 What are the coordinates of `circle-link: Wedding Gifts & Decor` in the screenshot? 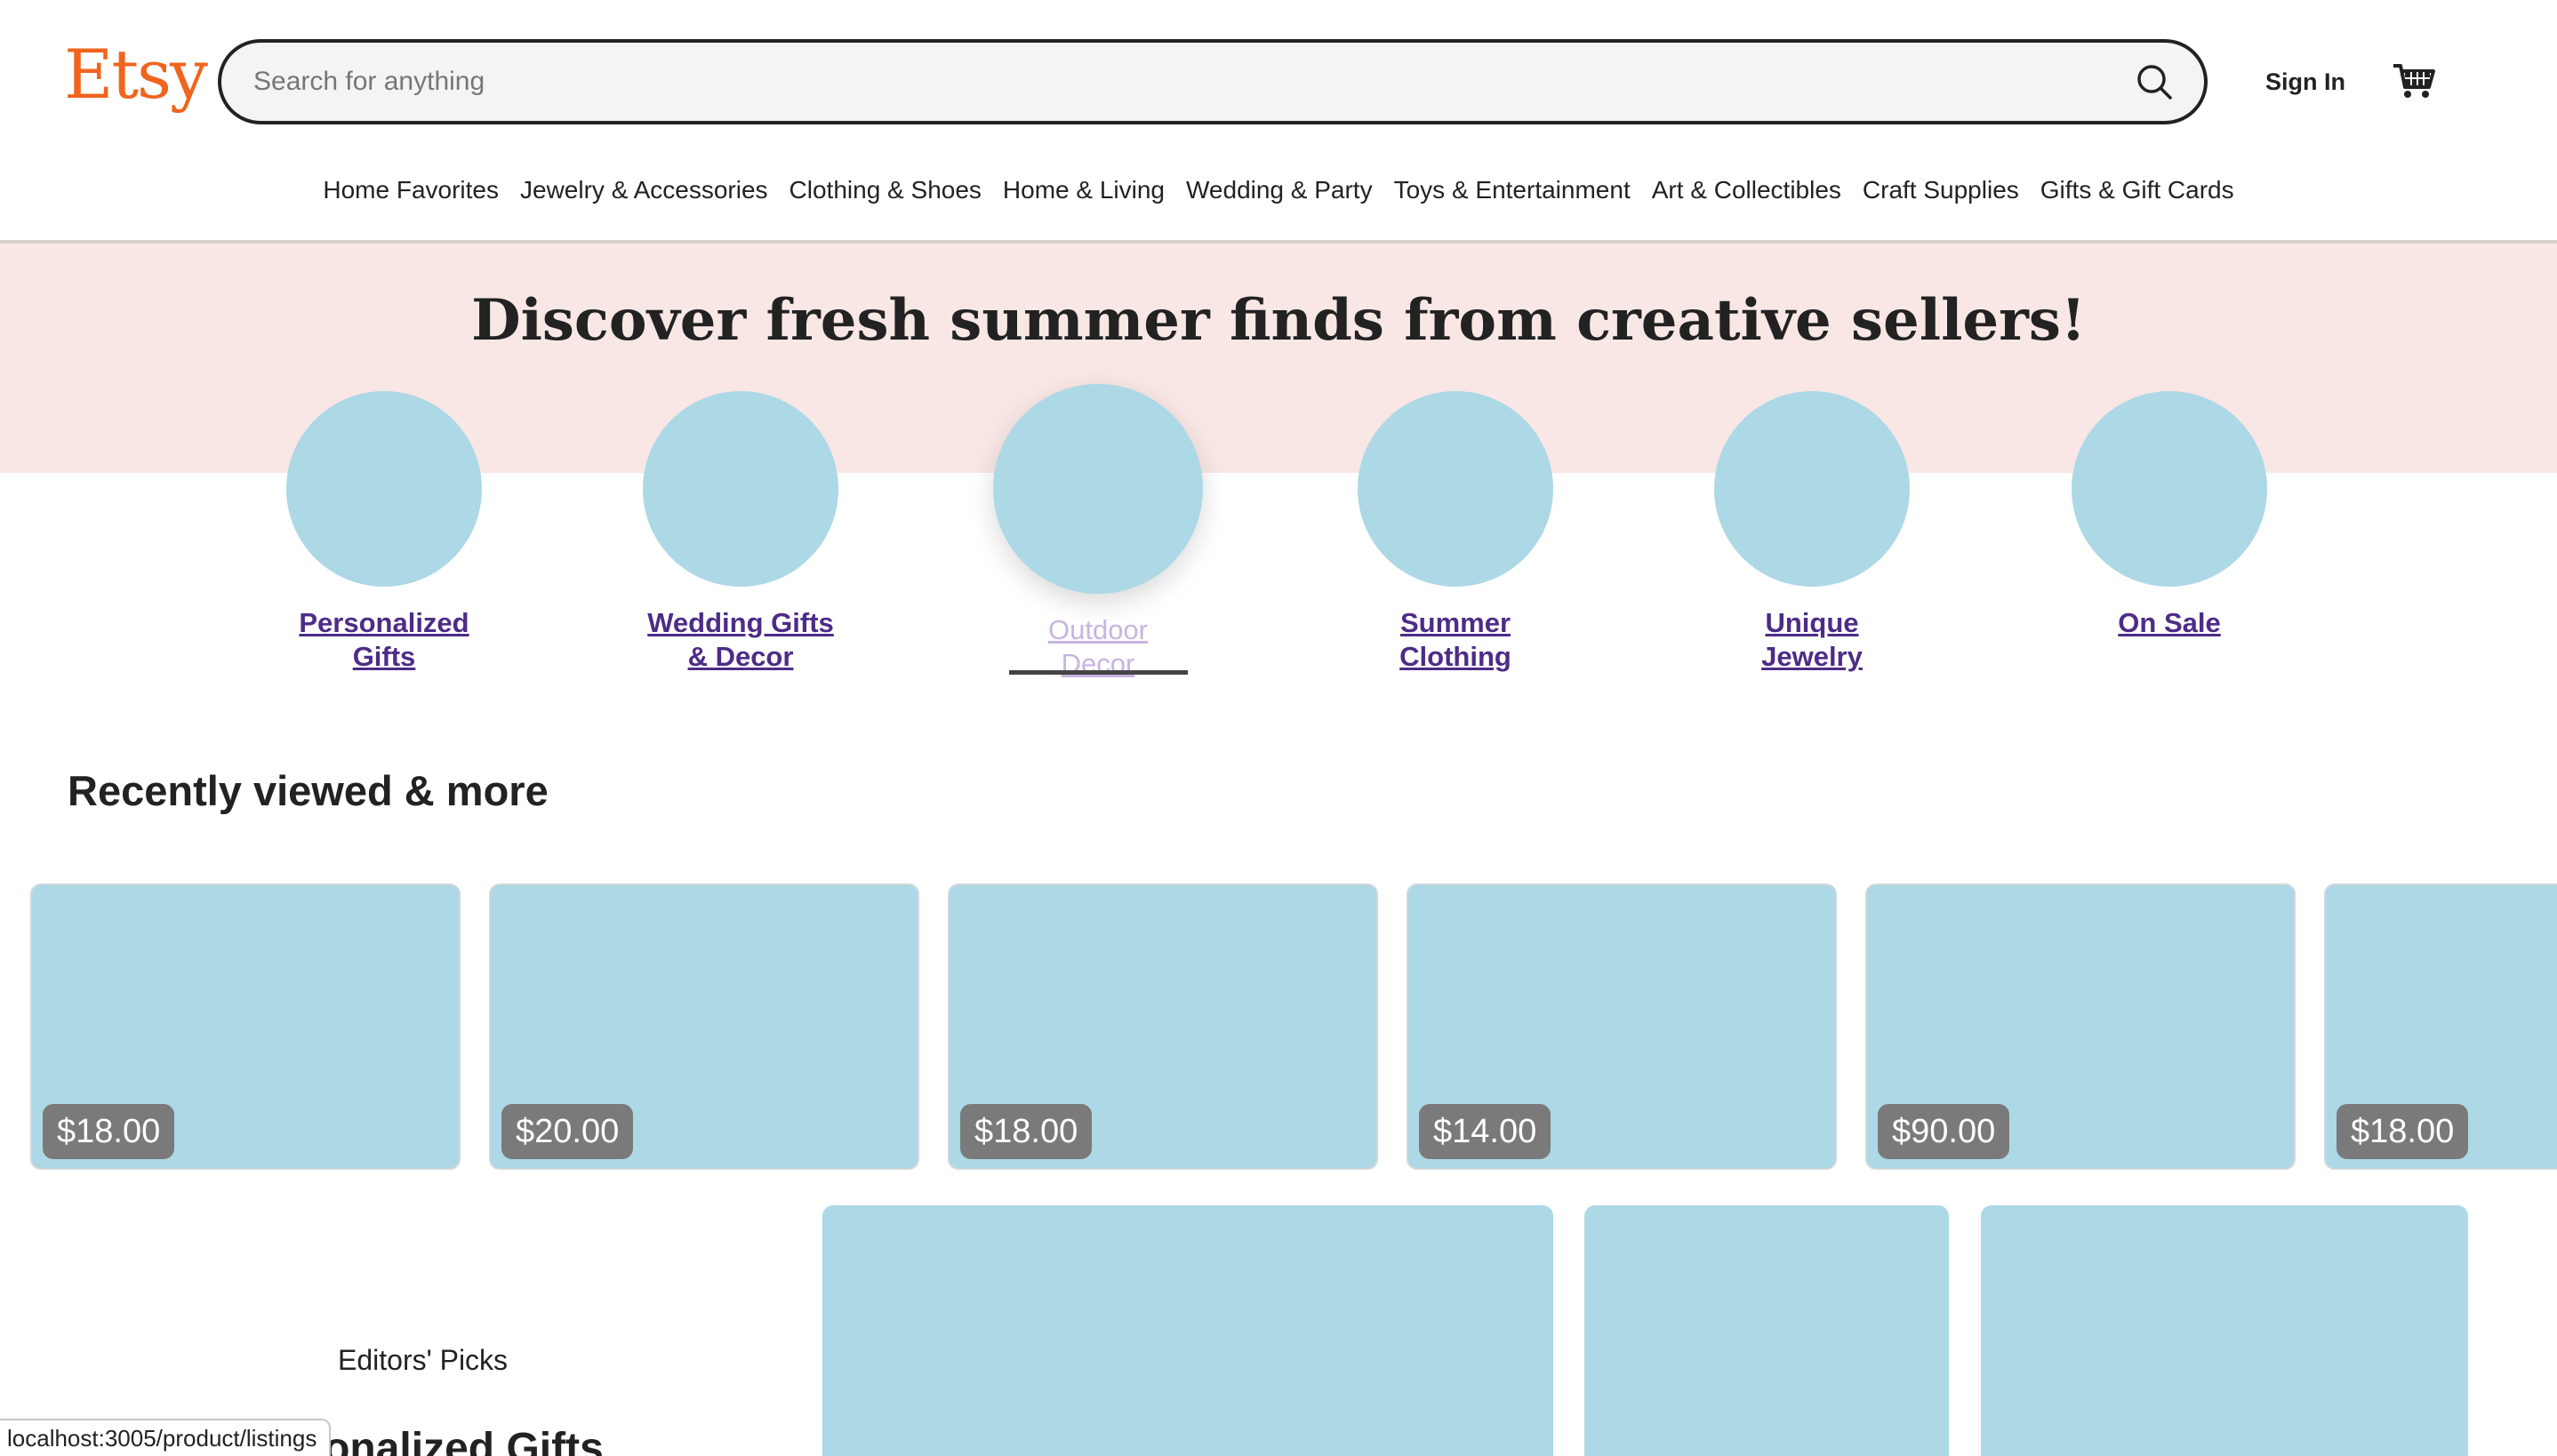 It's located at (740, 640).